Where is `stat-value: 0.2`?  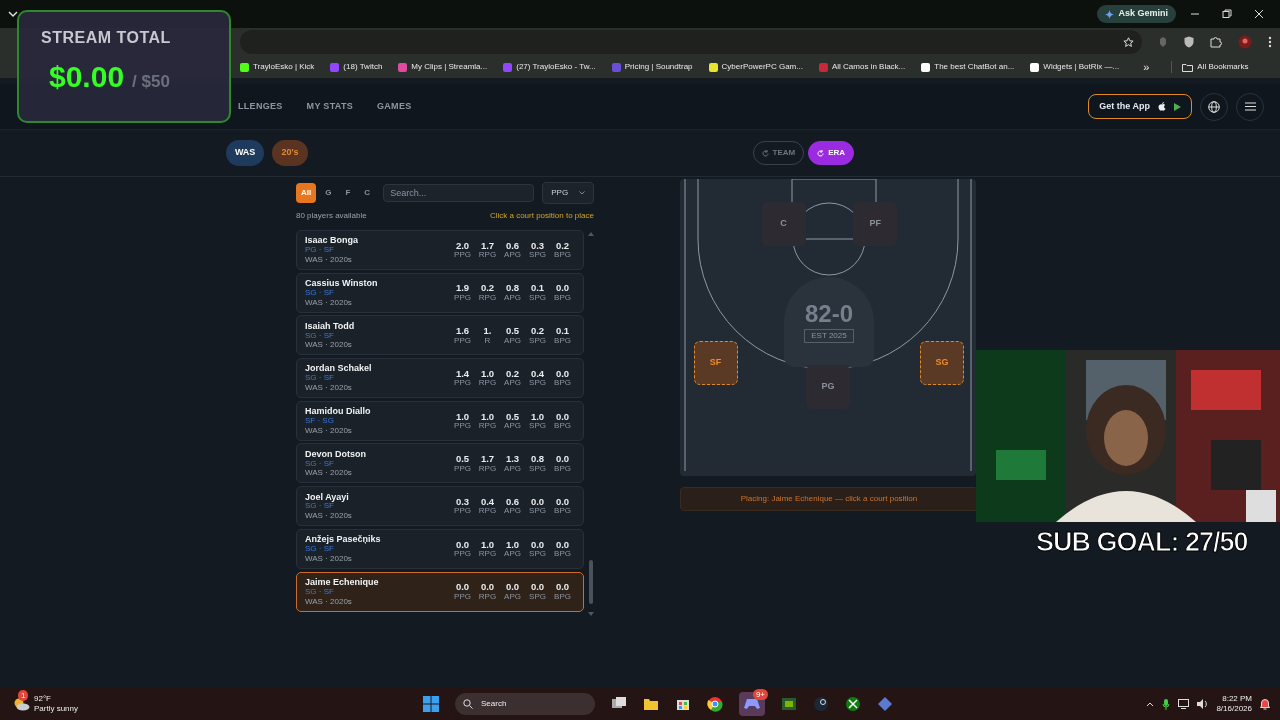 stat-value: 0.2 is located at coordinates (487, 288).